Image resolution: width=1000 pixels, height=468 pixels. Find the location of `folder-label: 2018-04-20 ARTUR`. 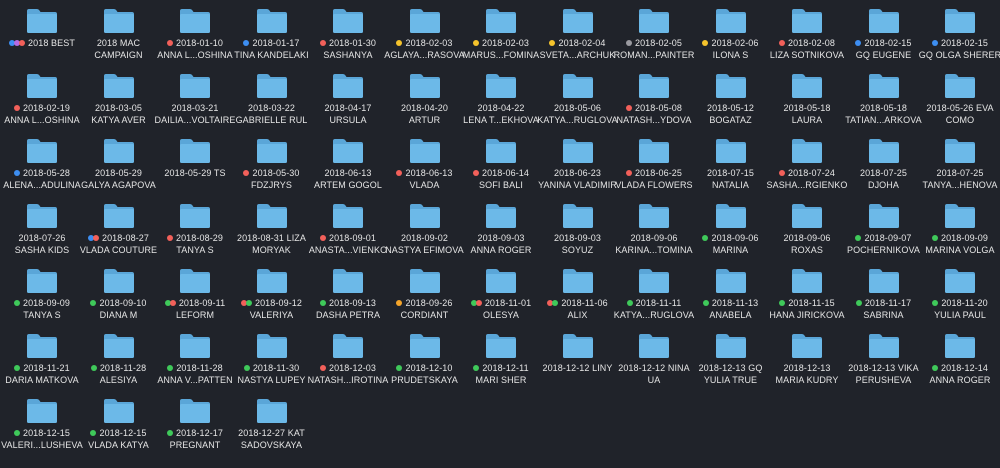

folder-label: 2018-04-20 ARTUR is located at coordinates (425, 114).